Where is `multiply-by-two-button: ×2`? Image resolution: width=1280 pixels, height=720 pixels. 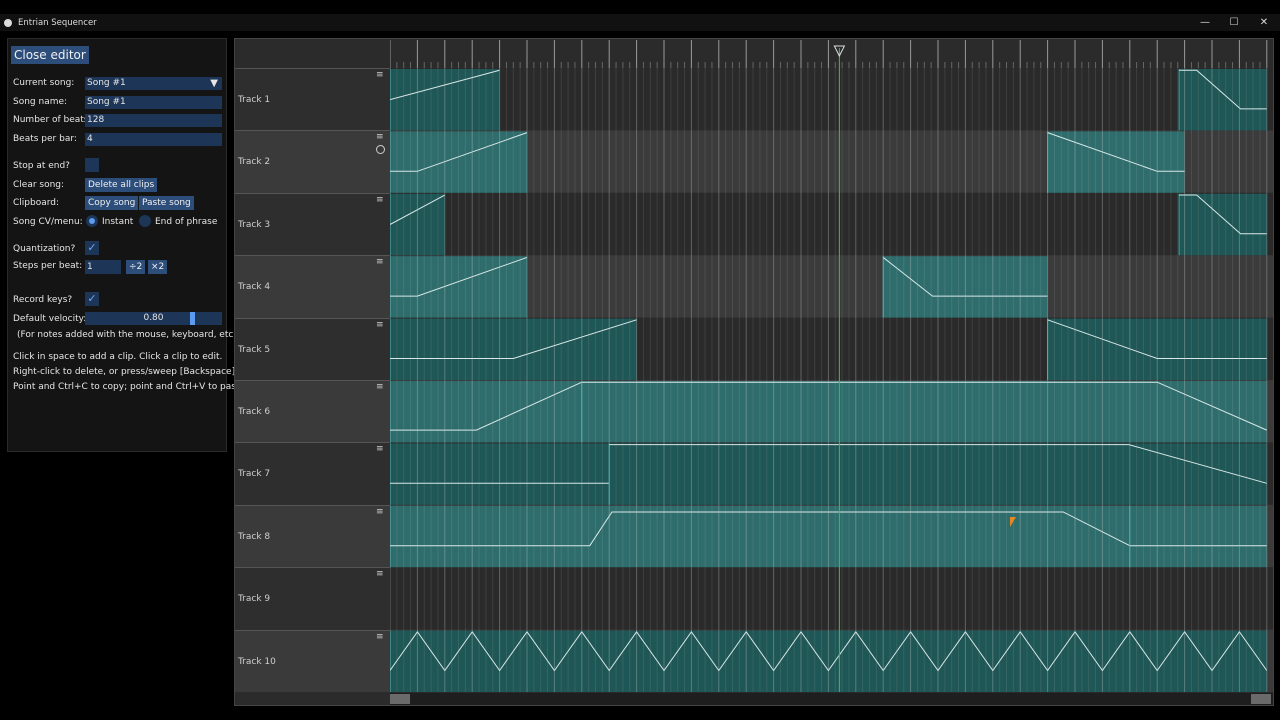 multiply-by-two-button: ×2 is located at coordinates (158, 267).